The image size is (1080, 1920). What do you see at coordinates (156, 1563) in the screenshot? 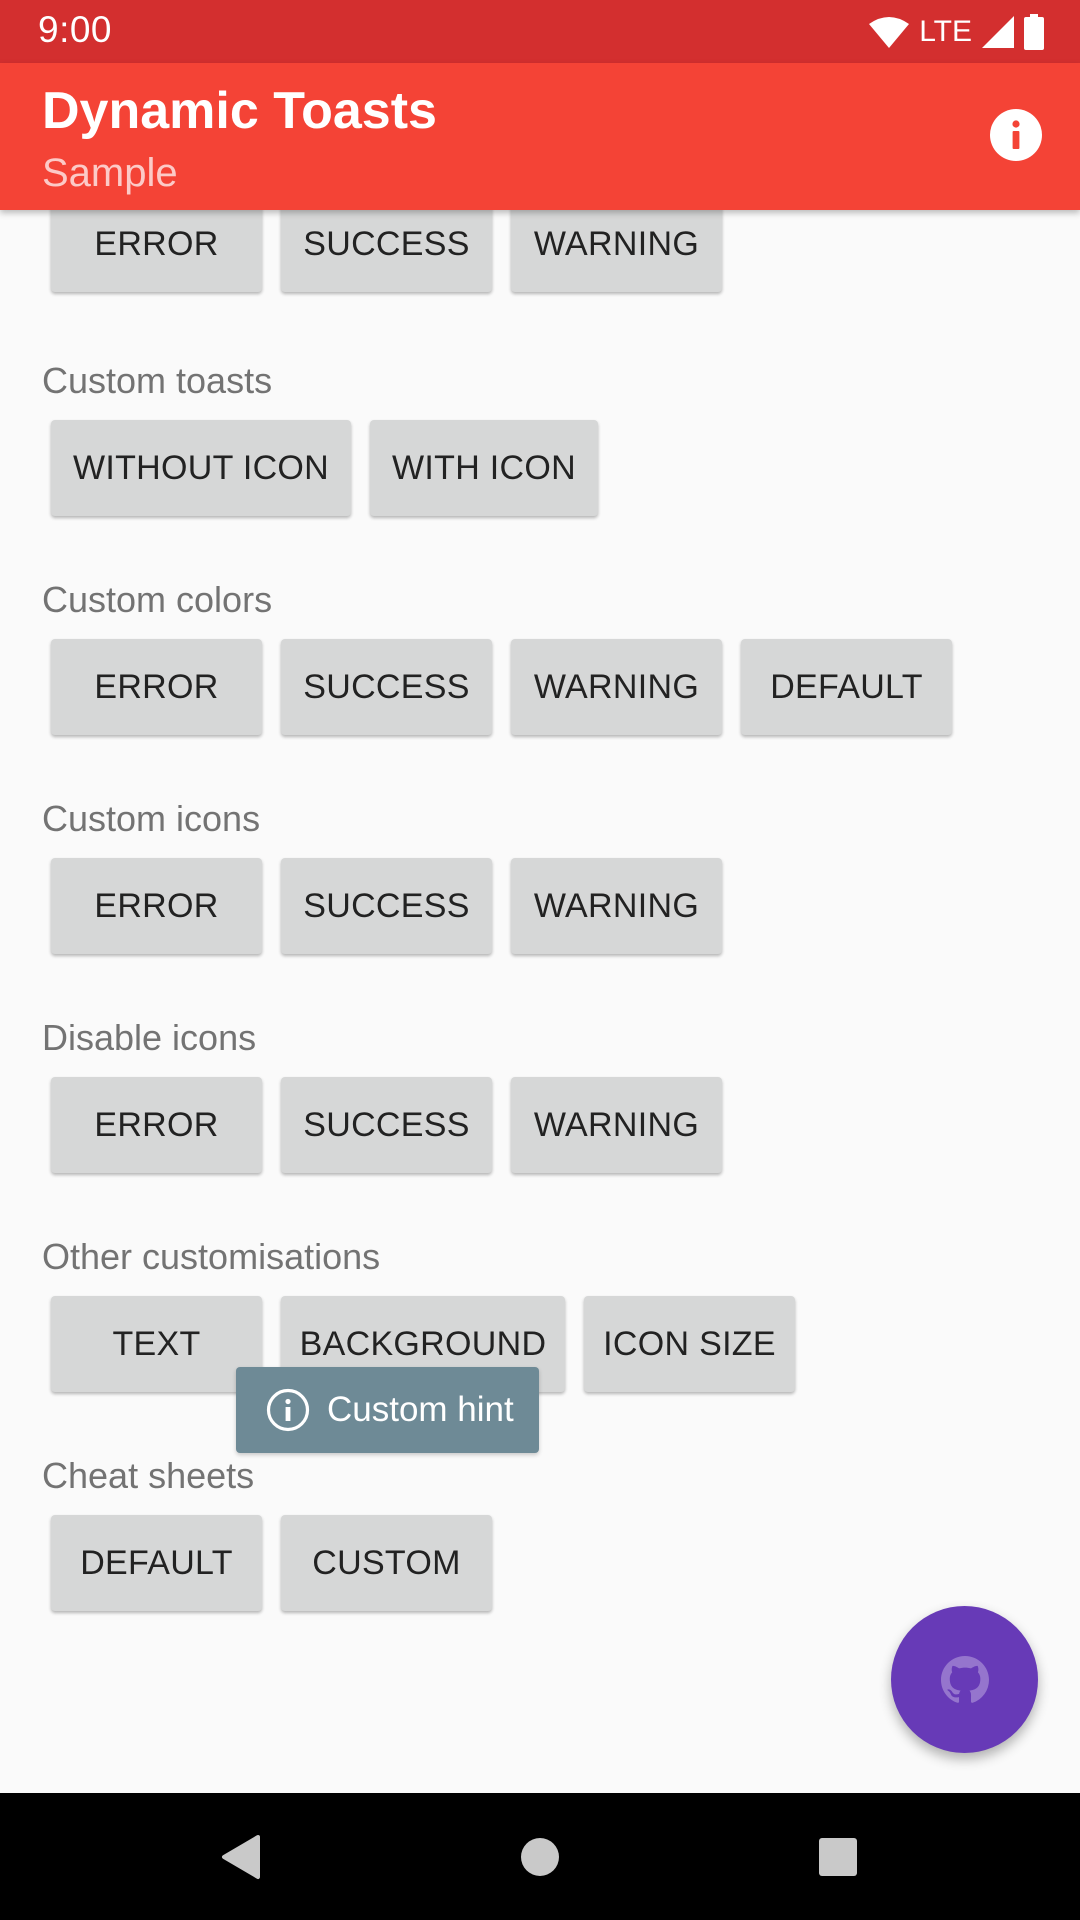
I see `cheat-default-button: DEFAULT` at bounding box center [156, 1563].